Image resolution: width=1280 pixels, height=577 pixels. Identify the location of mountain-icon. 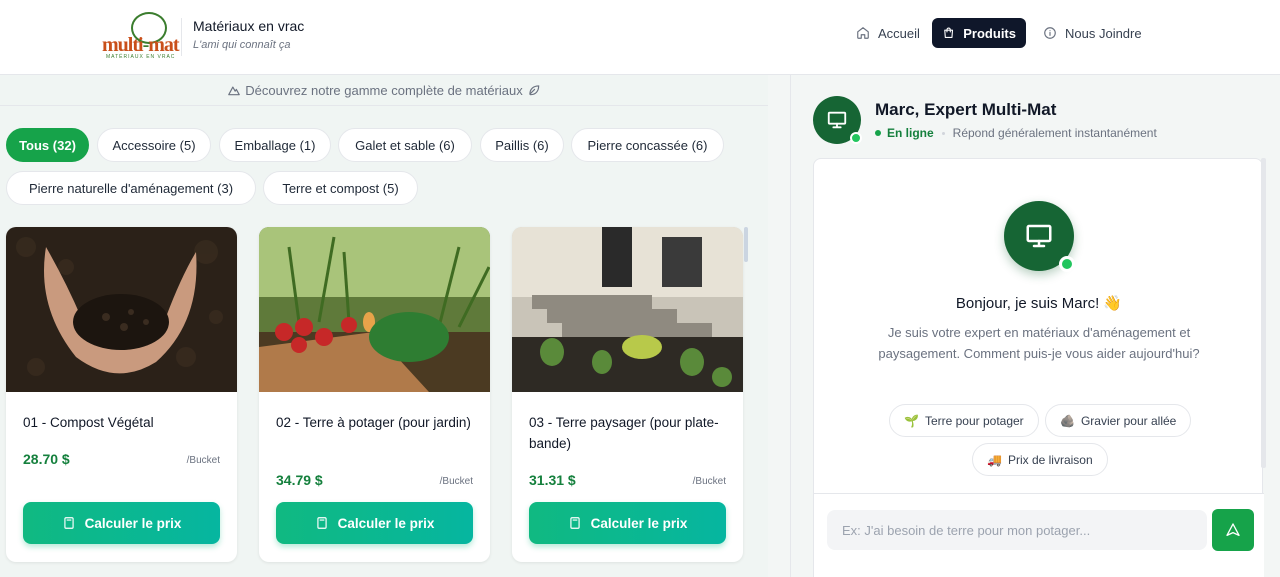
(234, 91).